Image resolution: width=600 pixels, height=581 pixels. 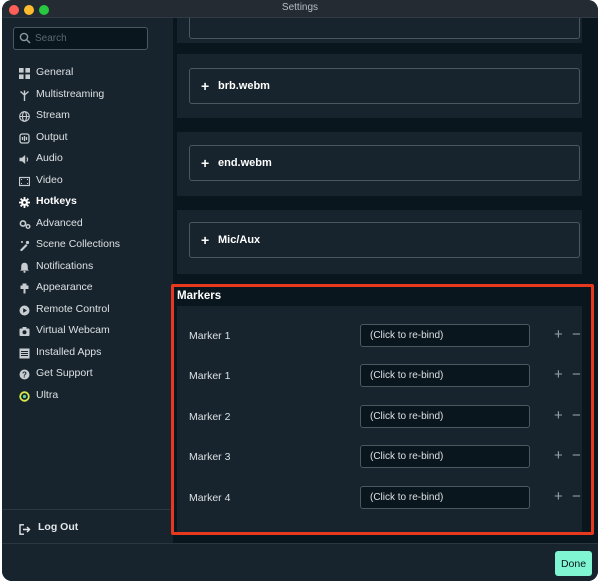 I want to click on marker-row: Marker 3 (Click to re-bind) + −, so click(x=379, y=457).